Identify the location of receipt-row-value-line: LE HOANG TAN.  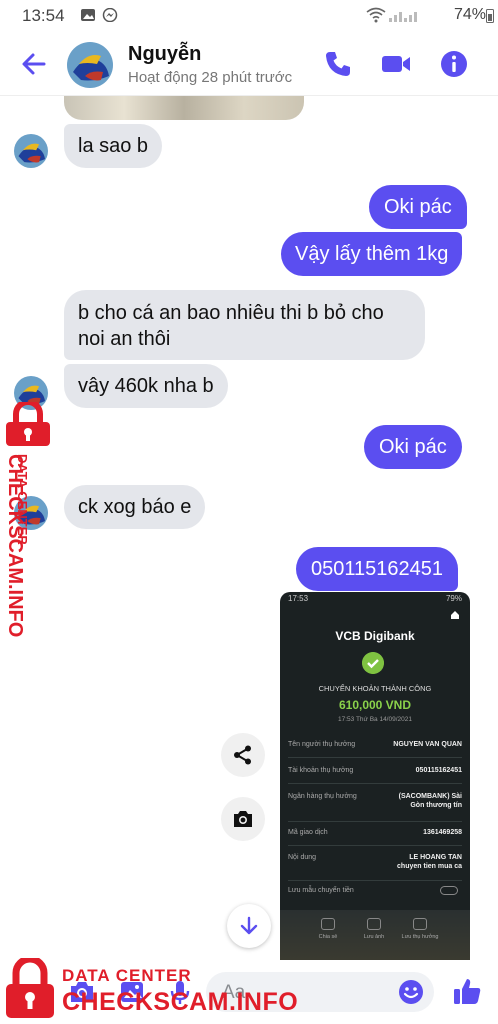
(435, 857).